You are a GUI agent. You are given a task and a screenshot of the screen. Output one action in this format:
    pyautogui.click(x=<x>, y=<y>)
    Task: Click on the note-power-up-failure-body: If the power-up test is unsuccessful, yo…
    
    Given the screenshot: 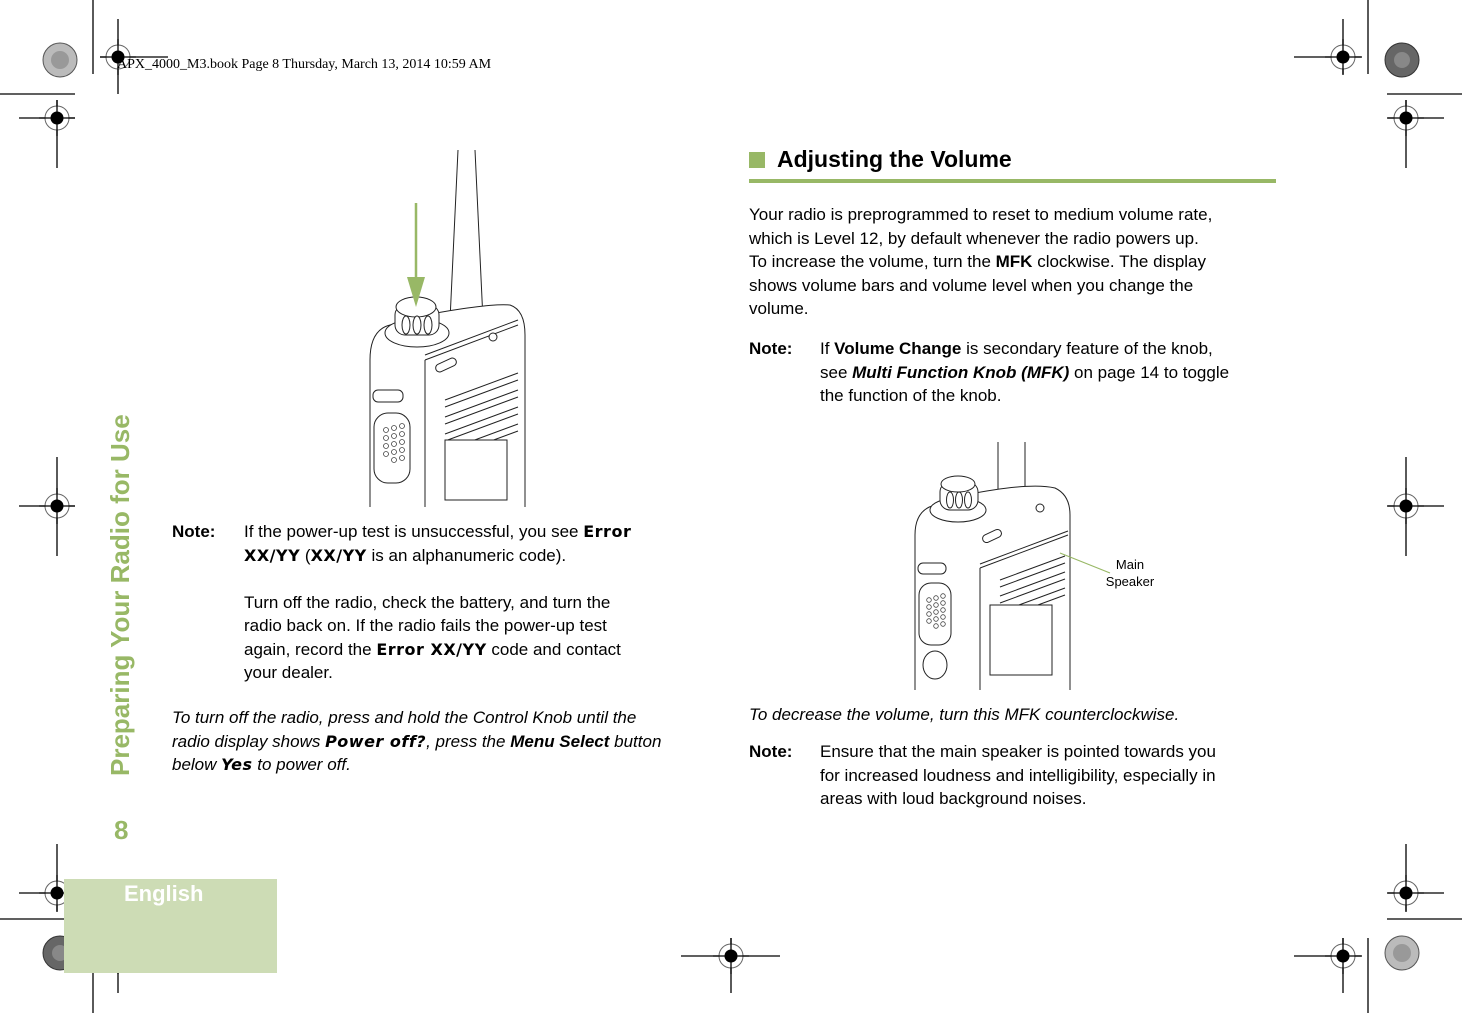 What is the action you would take?
    pyautogui.click(x=438, y=602)
    